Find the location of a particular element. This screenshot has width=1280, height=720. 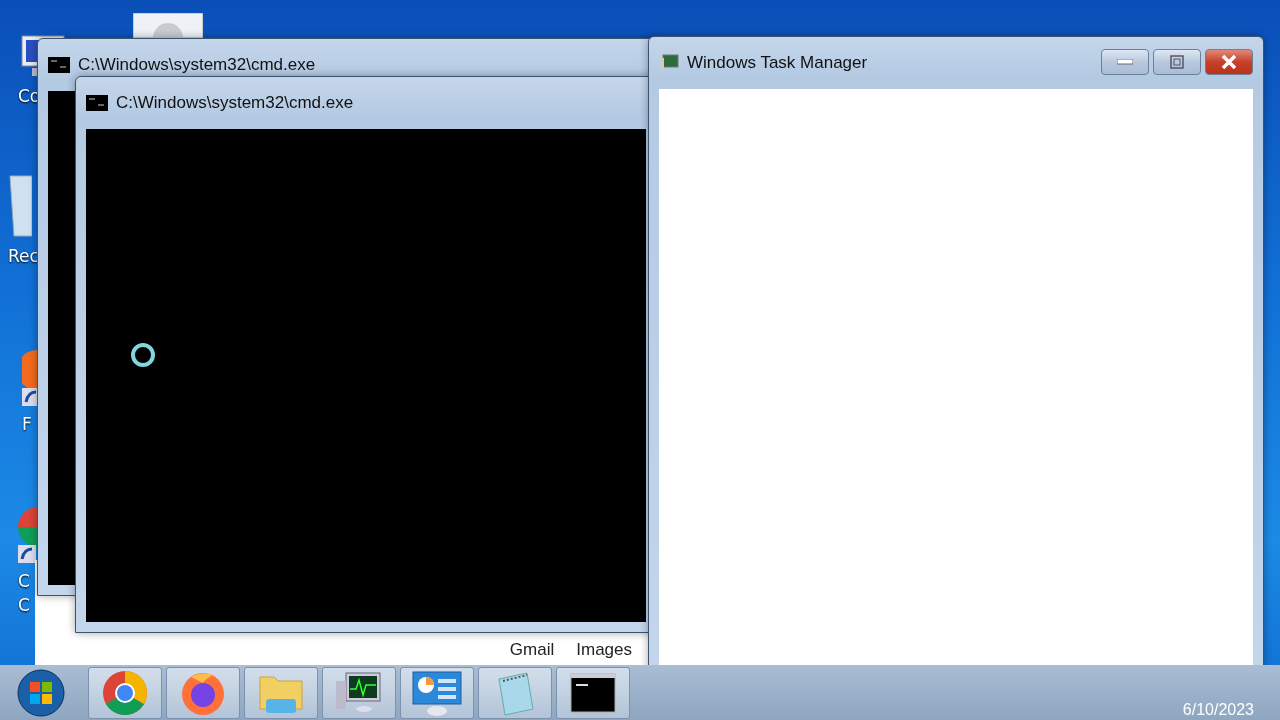

maximize-icon is located at coordinates (1177, 62).